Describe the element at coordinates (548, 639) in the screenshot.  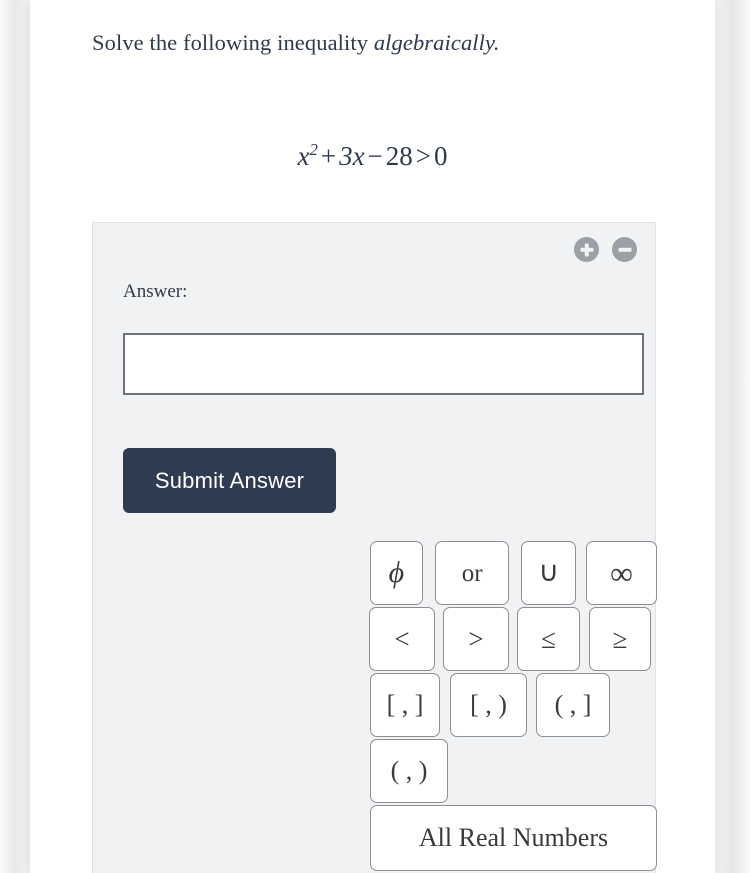
I see `key-less-than-or-equal: ≤` at that location.